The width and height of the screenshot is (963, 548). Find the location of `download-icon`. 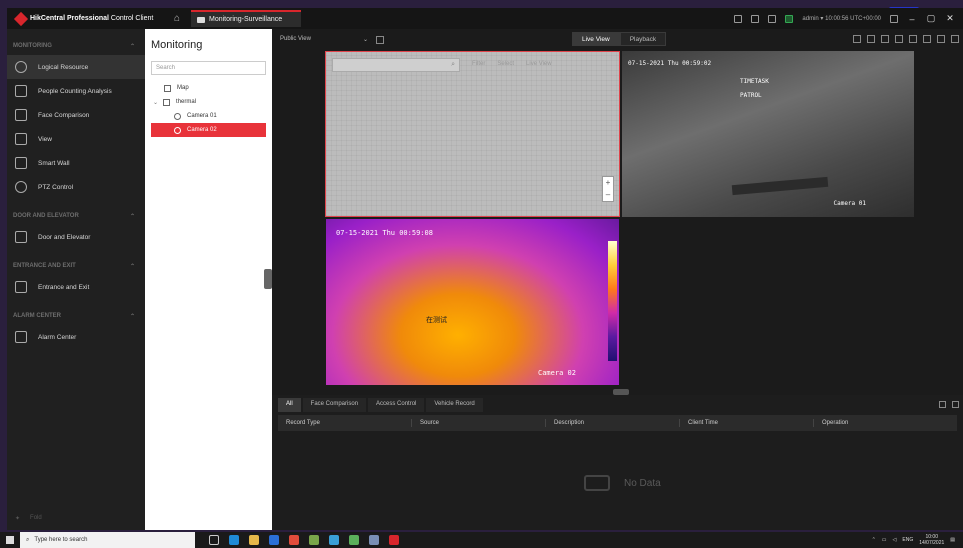

download-icon is located at coordinates (755, 18).